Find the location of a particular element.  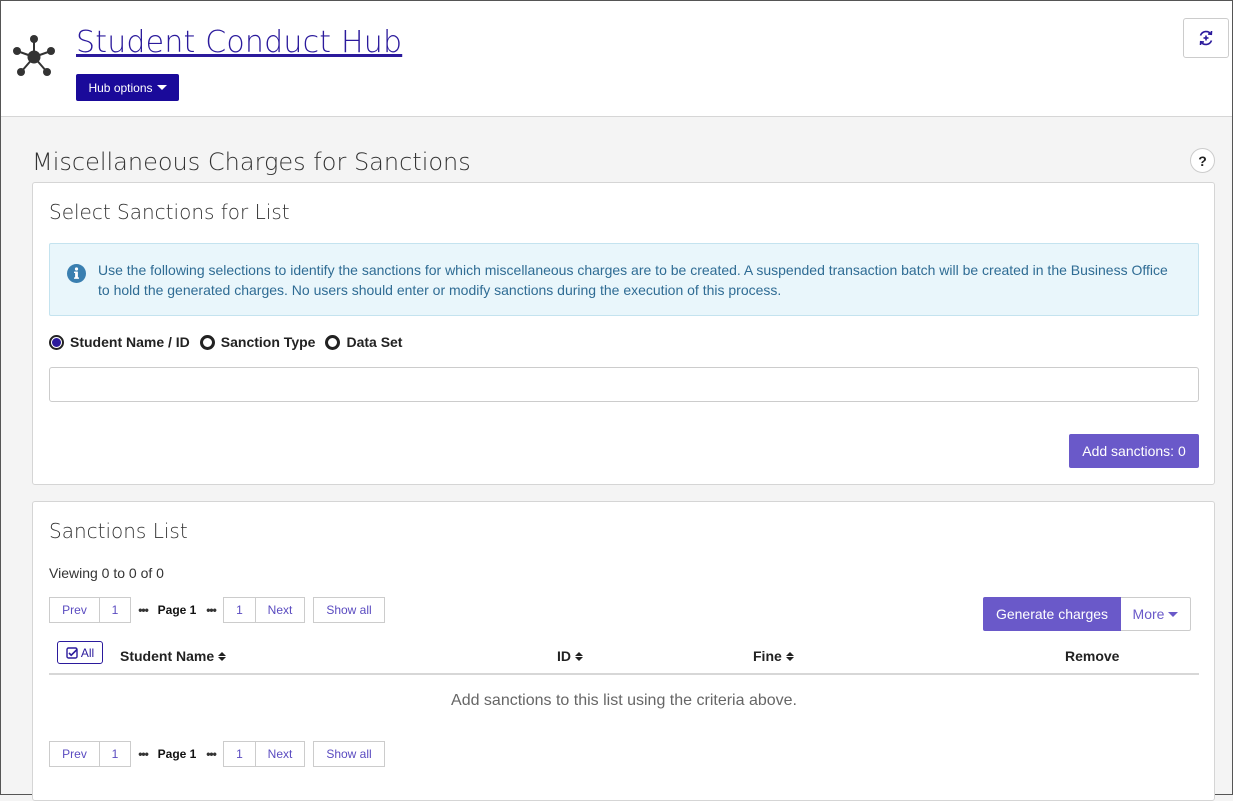

more-label: More is located at coordinates (1148, 614).